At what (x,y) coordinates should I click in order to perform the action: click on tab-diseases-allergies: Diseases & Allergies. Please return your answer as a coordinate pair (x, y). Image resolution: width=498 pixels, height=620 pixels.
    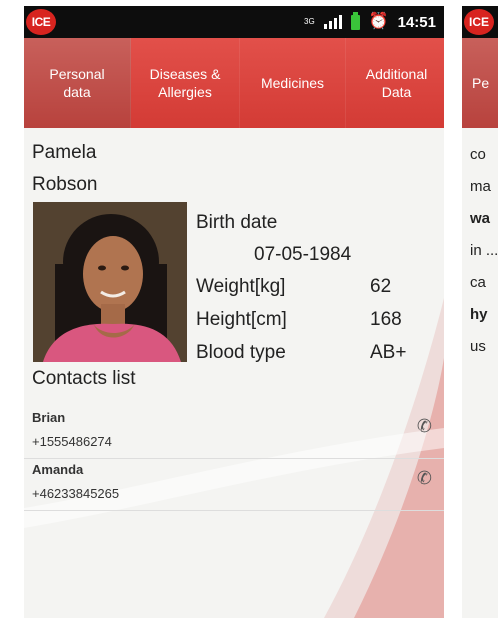
    Looking at the image, I should click on (185, 83).